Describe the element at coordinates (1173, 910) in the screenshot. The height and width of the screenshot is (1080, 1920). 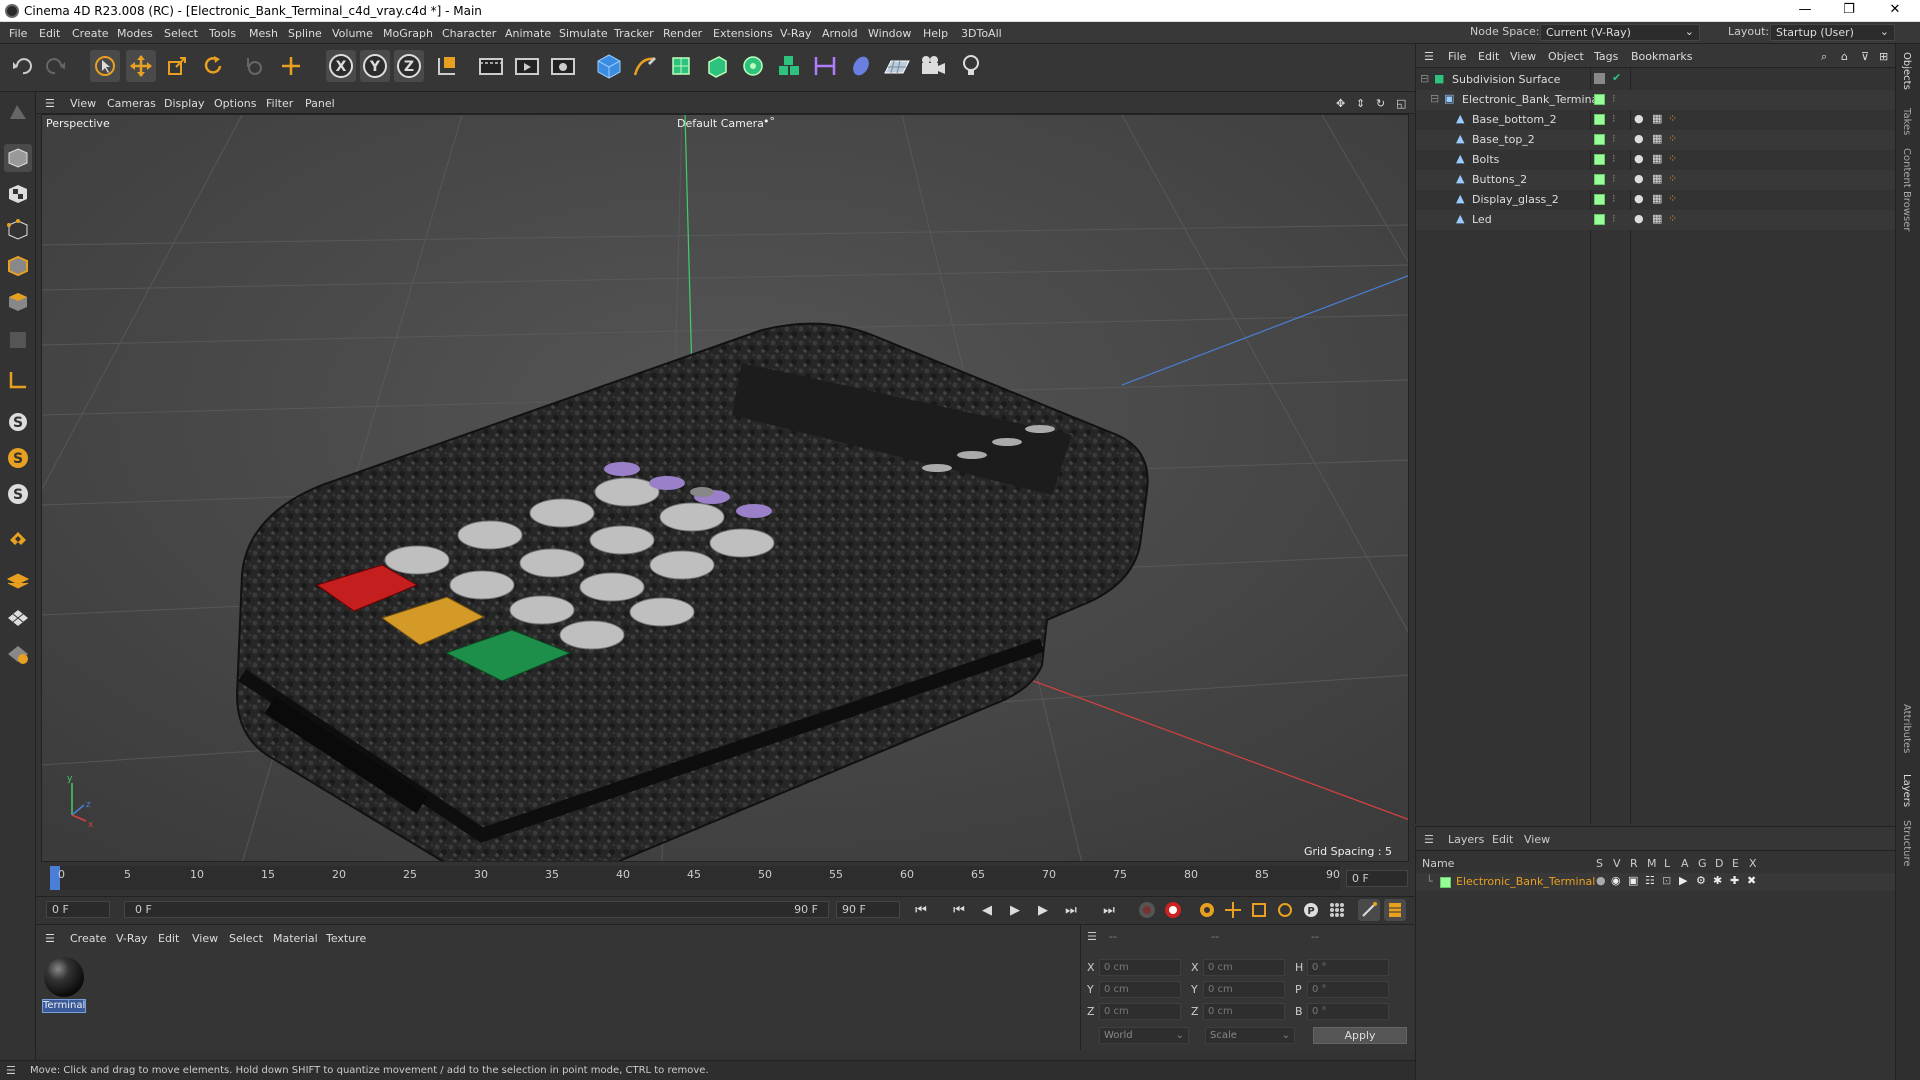
I see `record-icon` at that location.